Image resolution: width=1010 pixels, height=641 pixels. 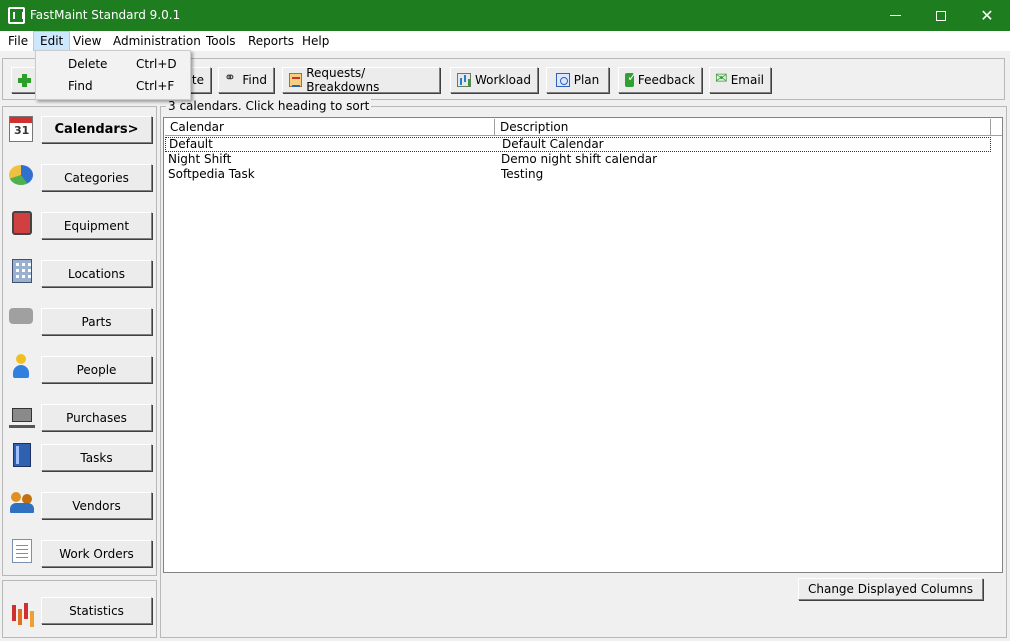 I want to click on sidebar-item-people: People, so click(x=96, y=369).